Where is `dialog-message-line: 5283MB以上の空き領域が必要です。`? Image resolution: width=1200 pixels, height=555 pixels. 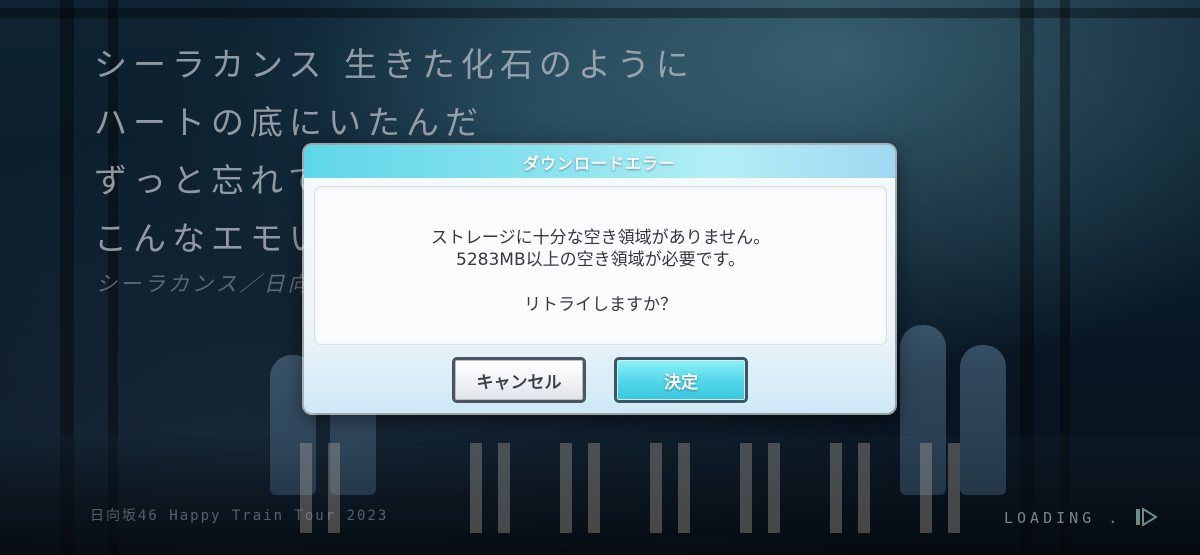
dialog-message-line: 5283MB以上の空き領域が必要です。 is located at coordinates (600, 260).